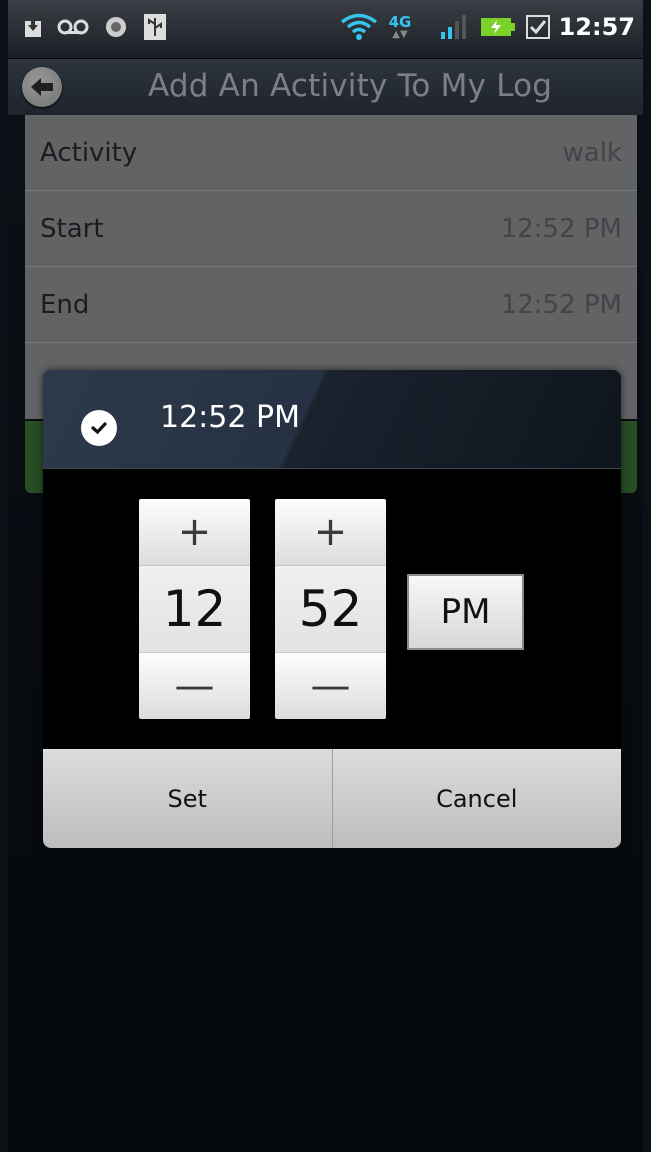 Image resolution: width=651 pixels, height=1152 pixels. Describe the element at coordinates (400, 21) in the screenshot. I see `network-type-label: 4G` at that location.